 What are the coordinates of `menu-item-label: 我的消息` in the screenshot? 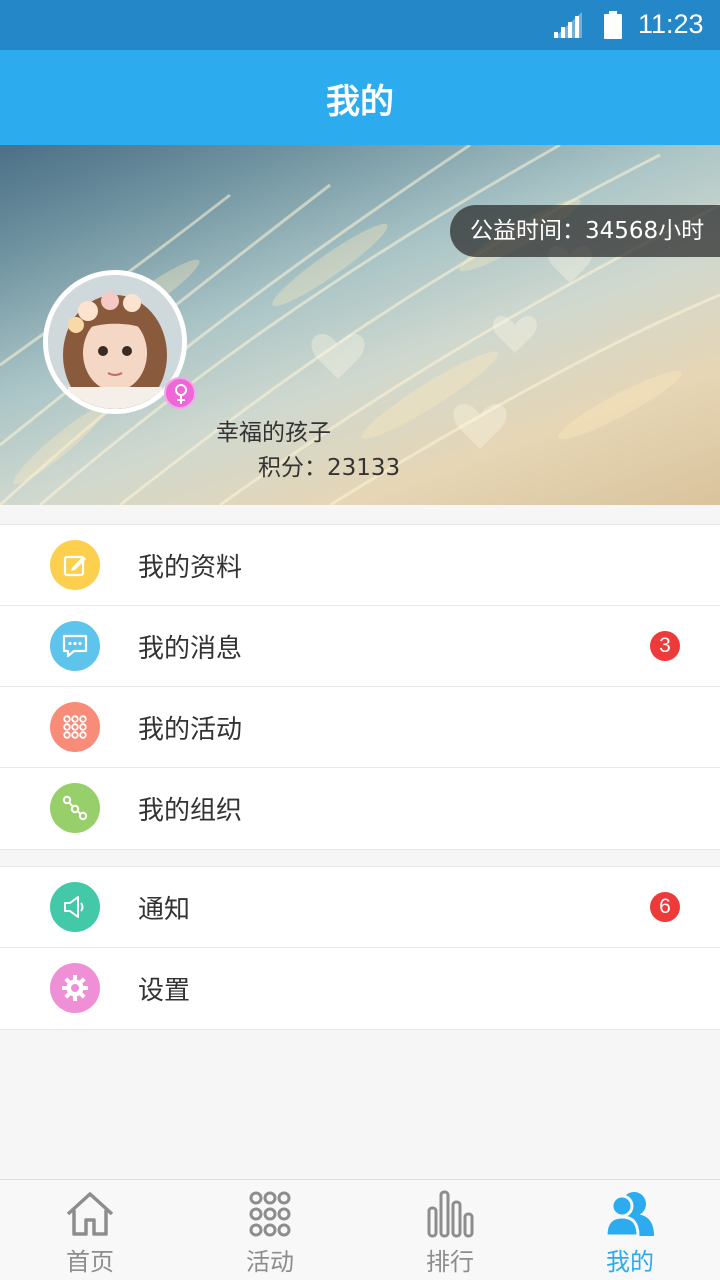 It's located at (190, 649).